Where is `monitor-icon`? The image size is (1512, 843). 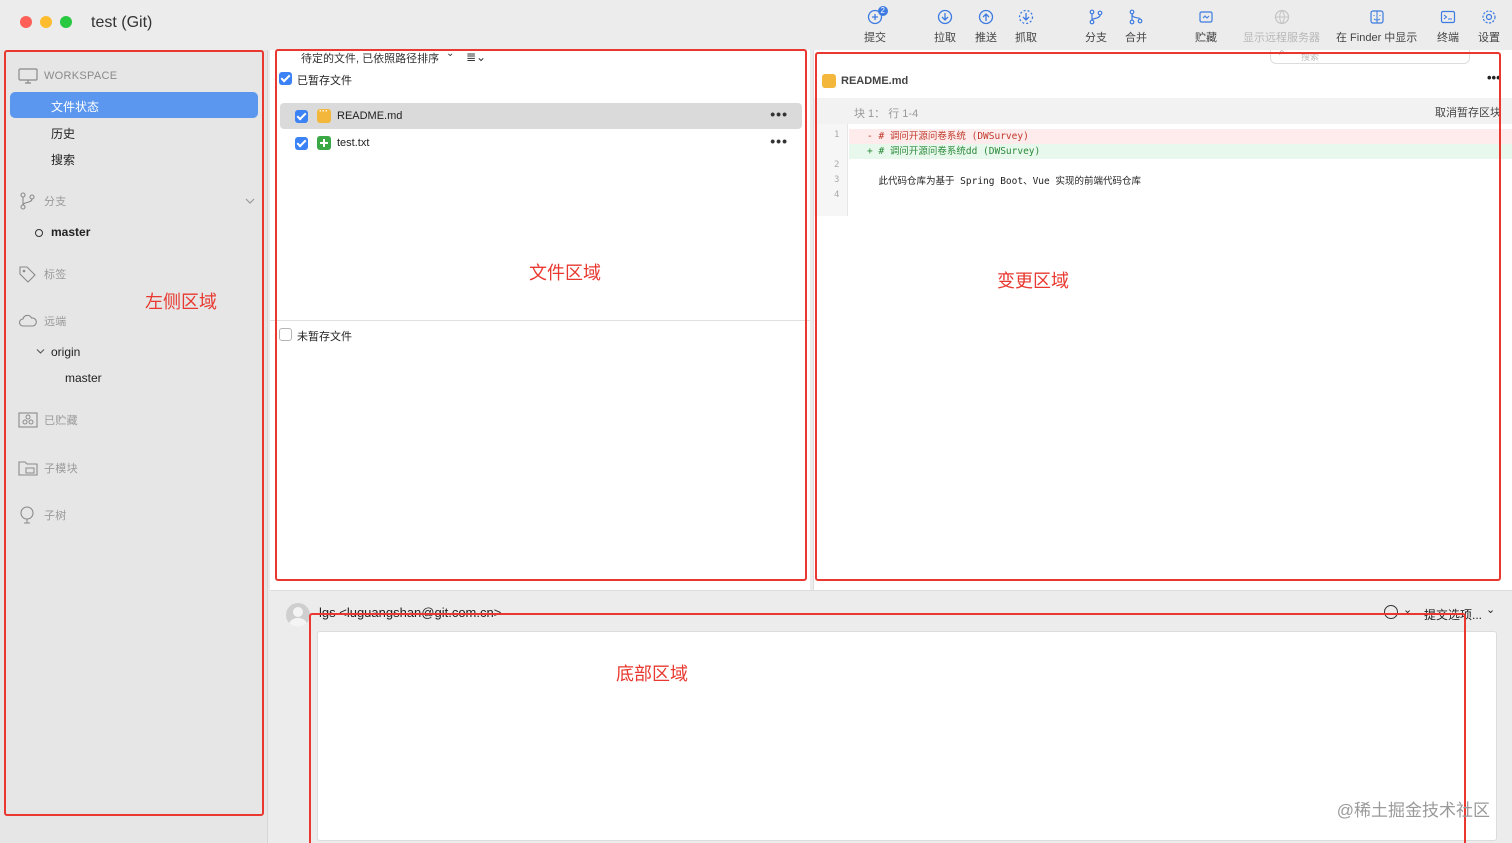
monitor-icon is located at coordinates (28, 76).